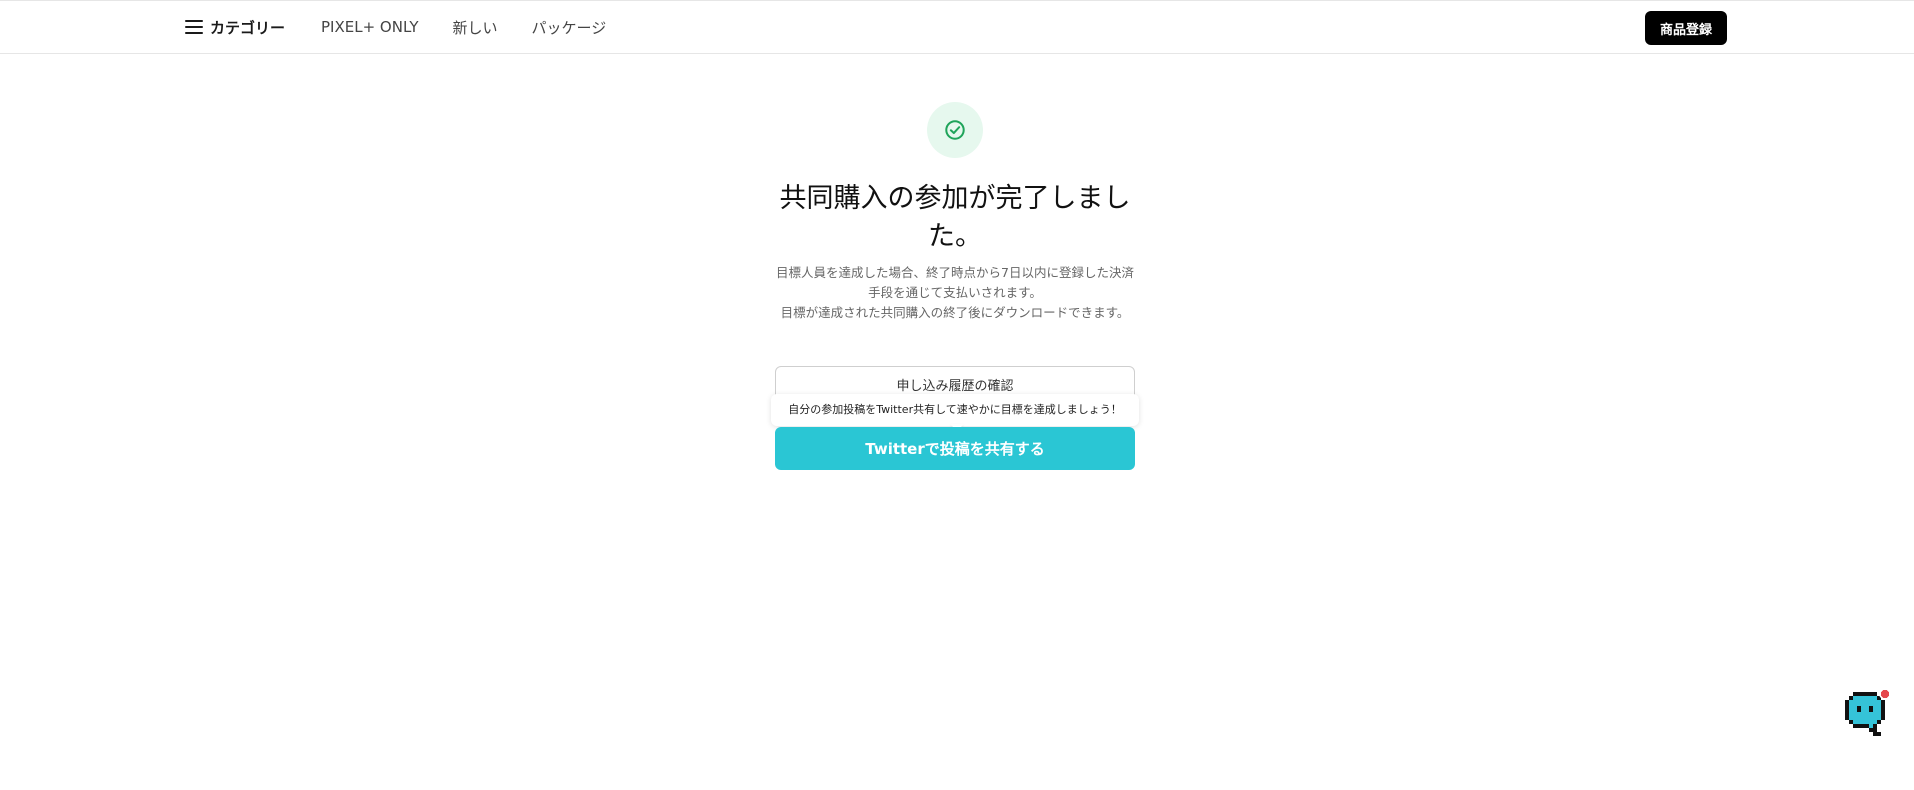 Image resolution: width=1914 pixels, height=790 pixels. I want to click on page-title: 共同購入の参加が完了しました。, so click(955, 217).